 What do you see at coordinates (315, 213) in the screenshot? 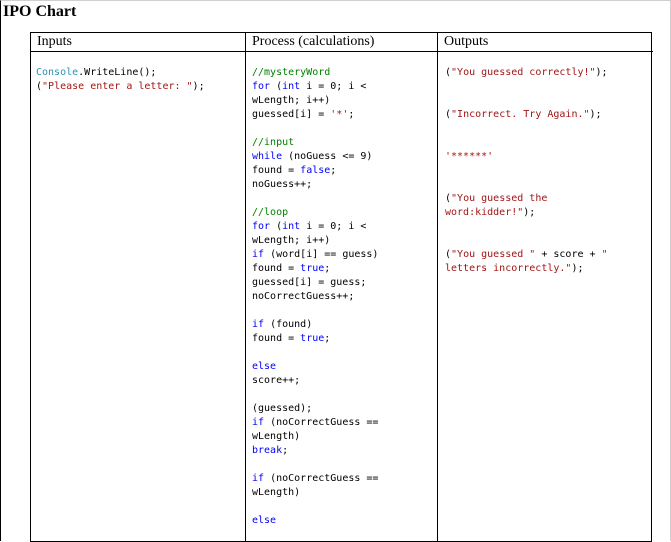
I see `code-line: //loop` at bounding box center [315, 213].